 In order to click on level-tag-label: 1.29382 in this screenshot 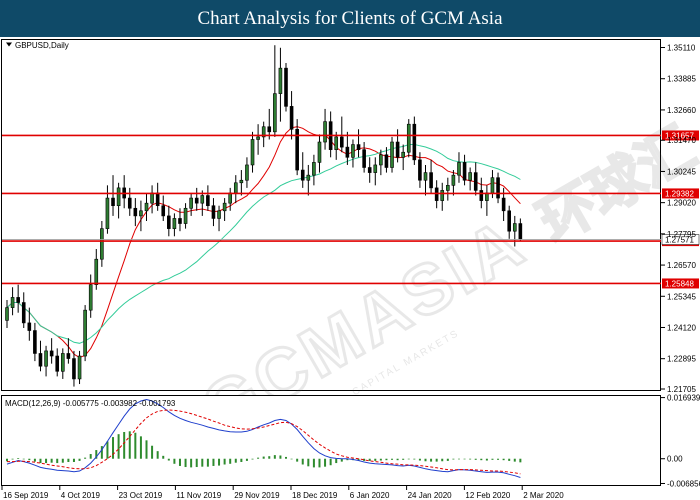, I will do `click(679, 193)`.